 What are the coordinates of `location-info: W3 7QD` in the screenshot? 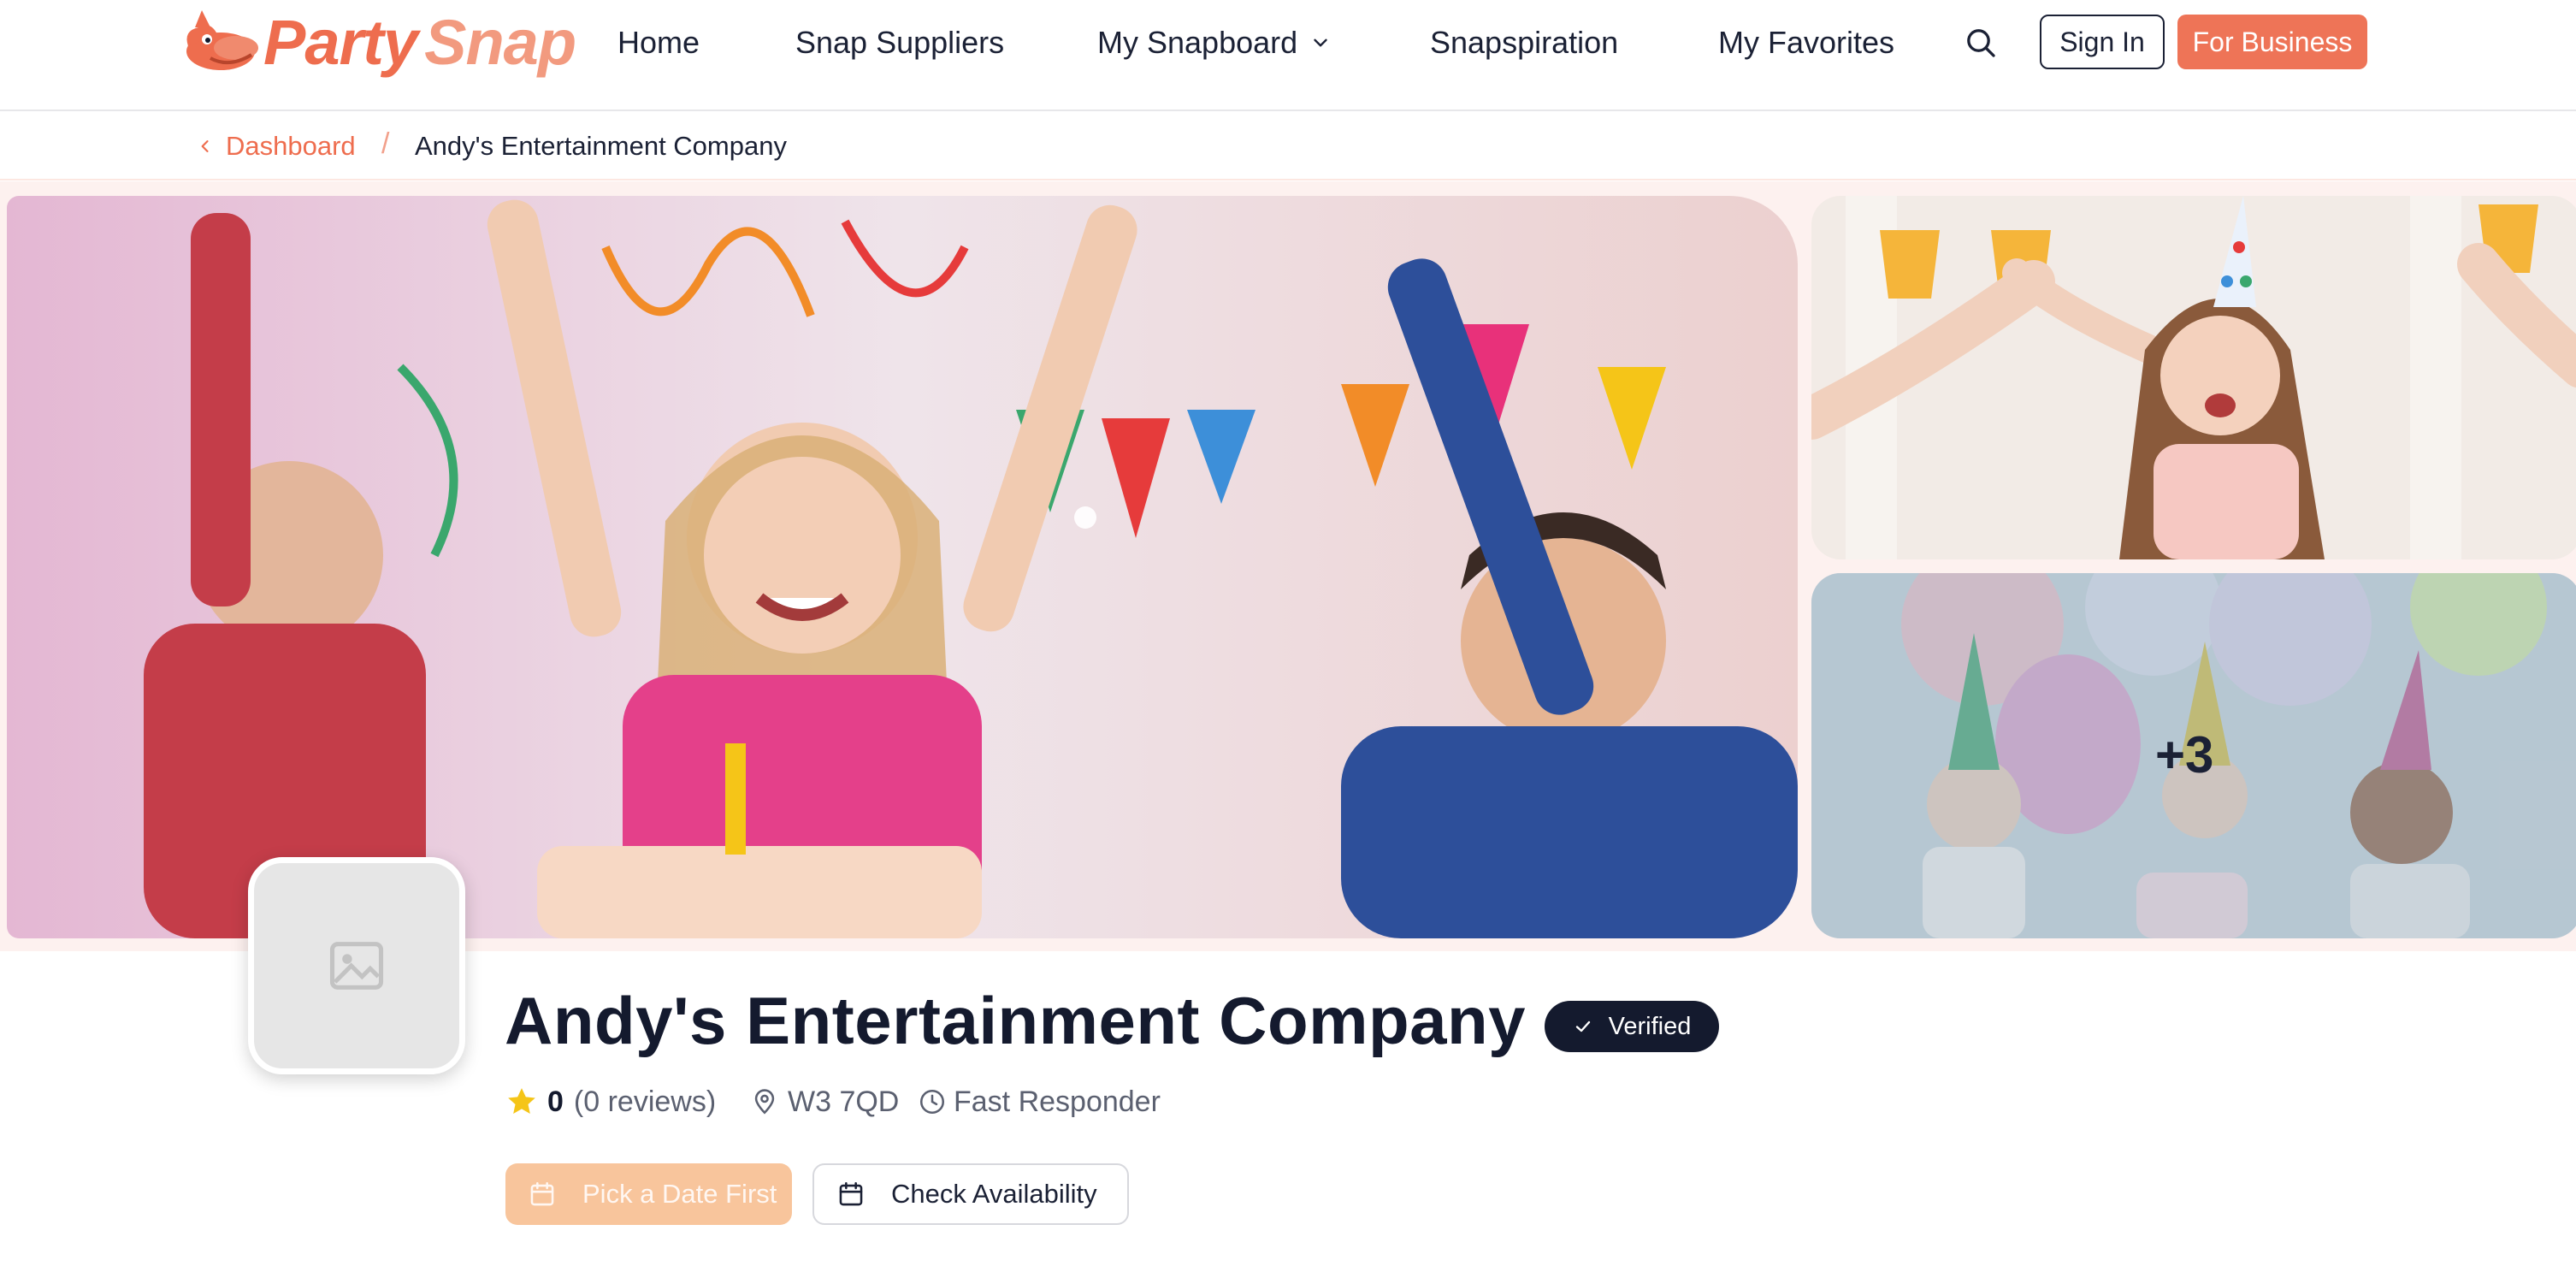 It's located at (824, 1101).